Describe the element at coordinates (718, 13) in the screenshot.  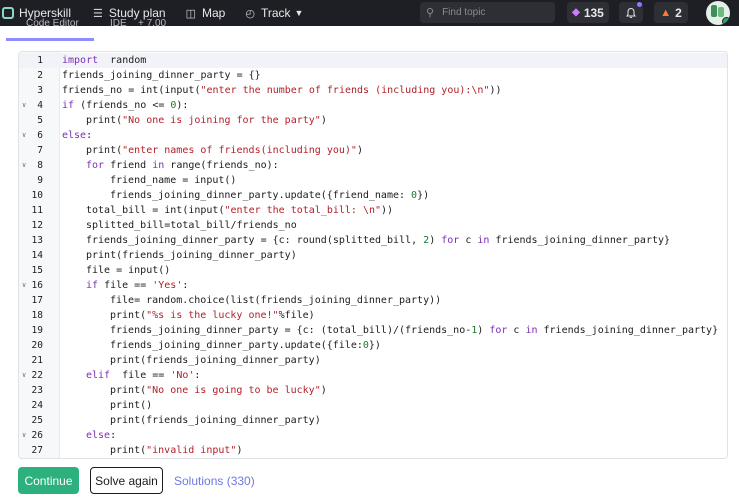
I see `avatar` at that location.